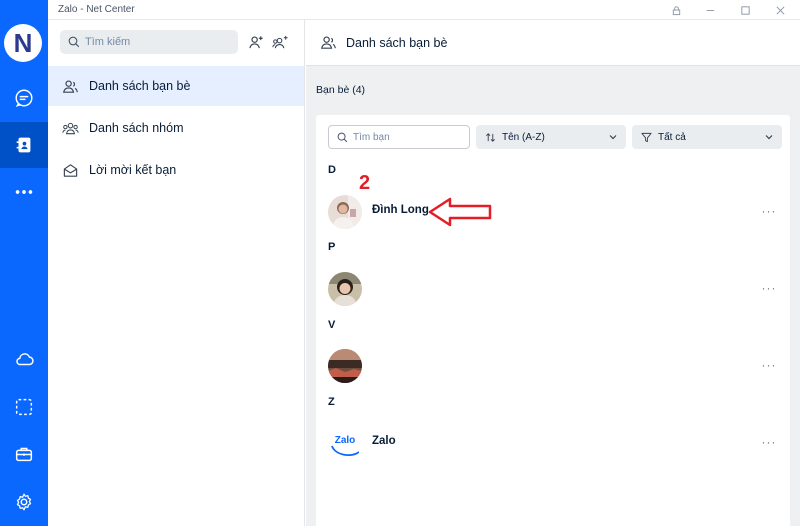  Describe the element at coordinates (332, 325) in the screenshot. I see `group-letter: V` at that location.